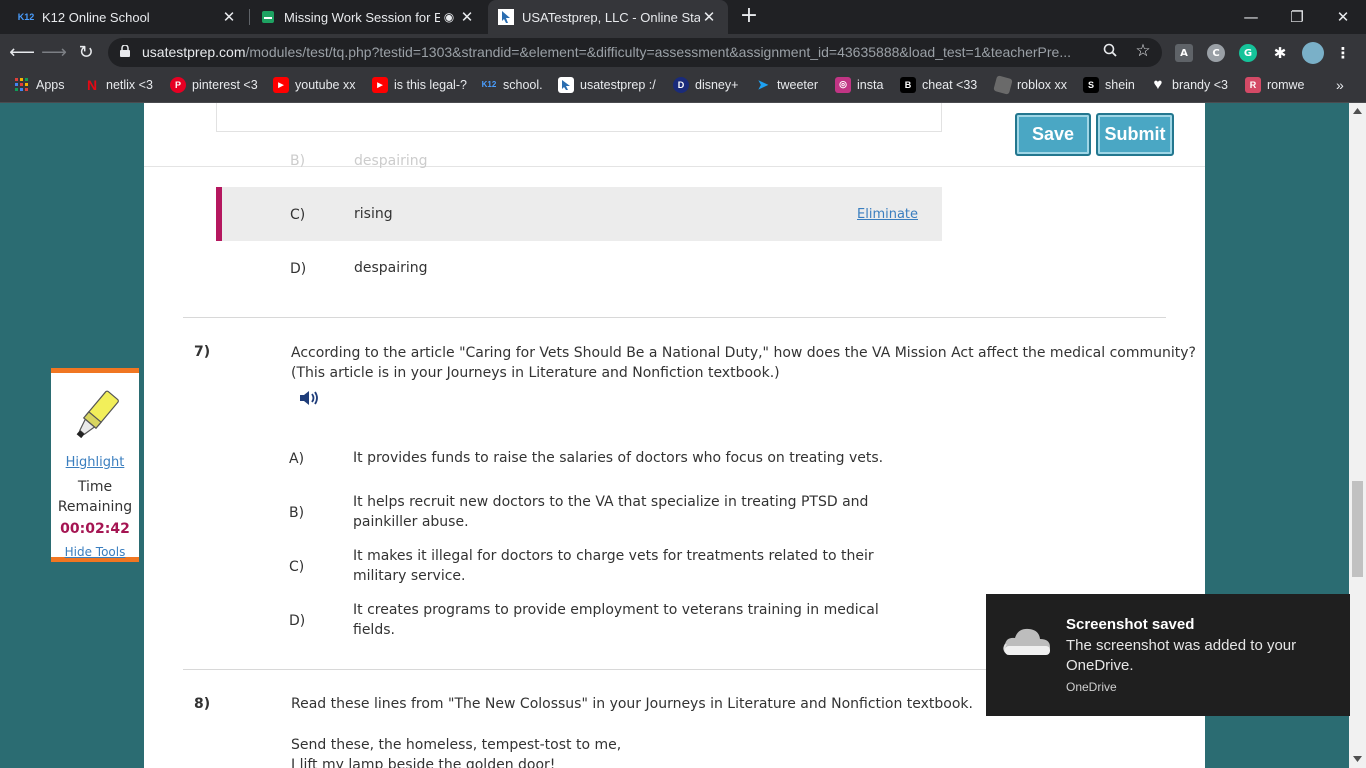  What do you see at coordinates (579, 214) in the screenshot?
I see `answer-option-c-highlighted` at bounding box center [579, 214].